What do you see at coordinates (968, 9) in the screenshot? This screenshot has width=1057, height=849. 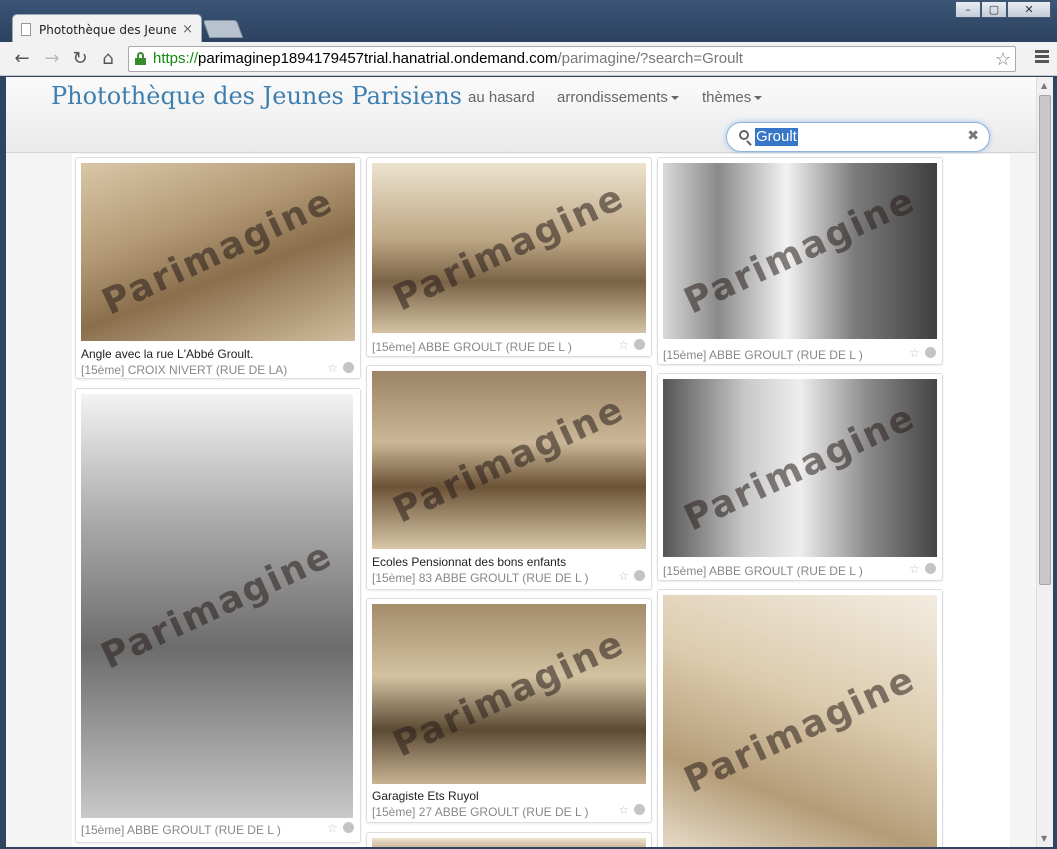 I see `minimize-button: –` at bounding box center [968, 9].